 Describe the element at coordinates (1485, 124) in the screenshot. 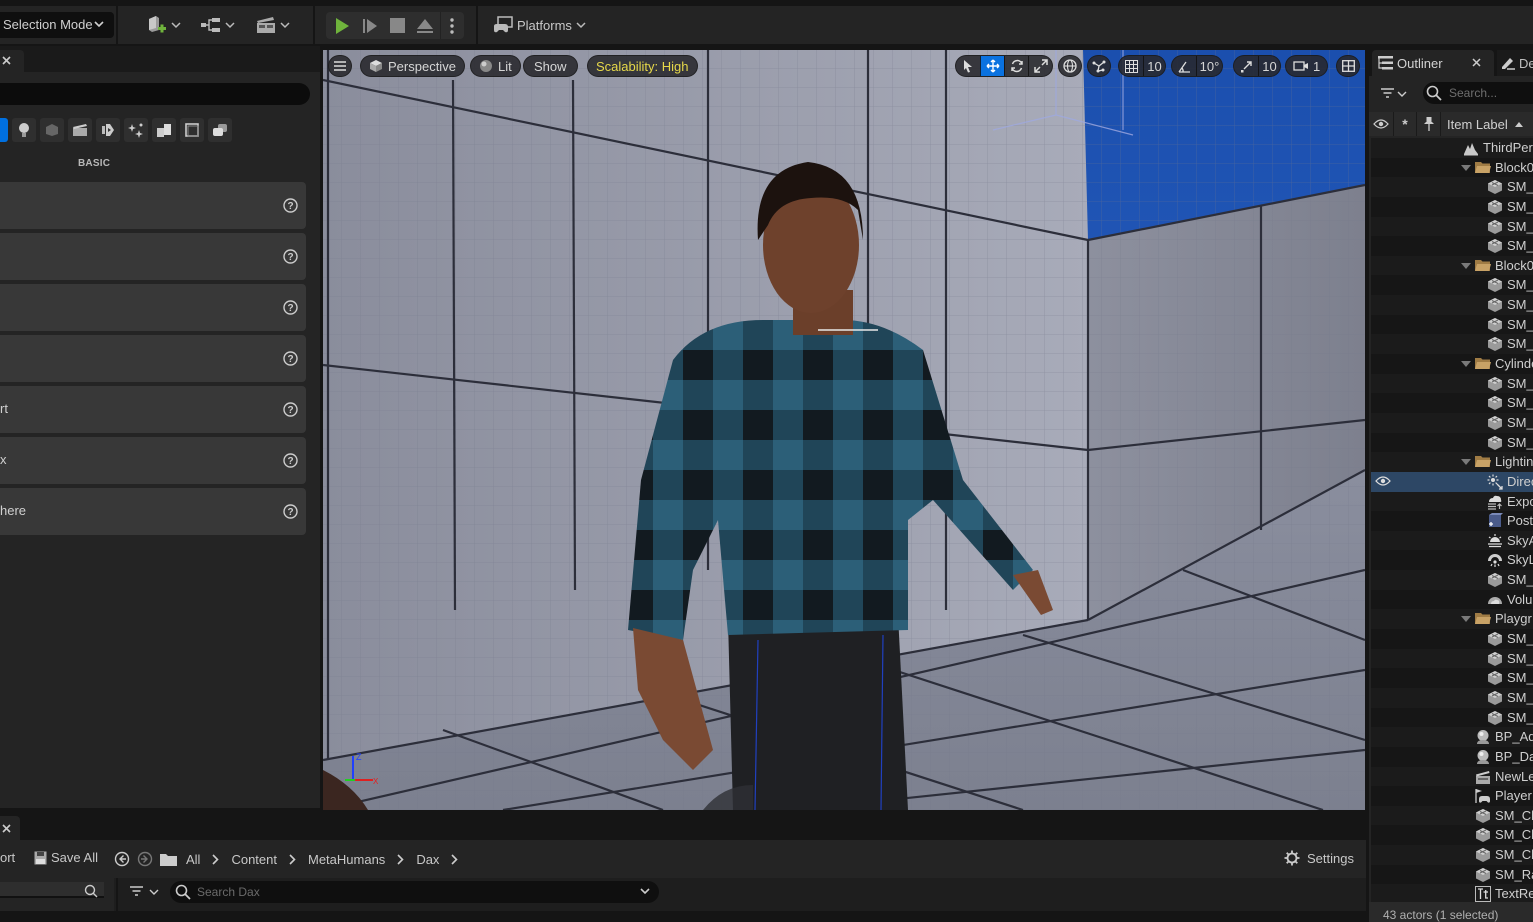

I see `item-label-column: Item Label` at that location.